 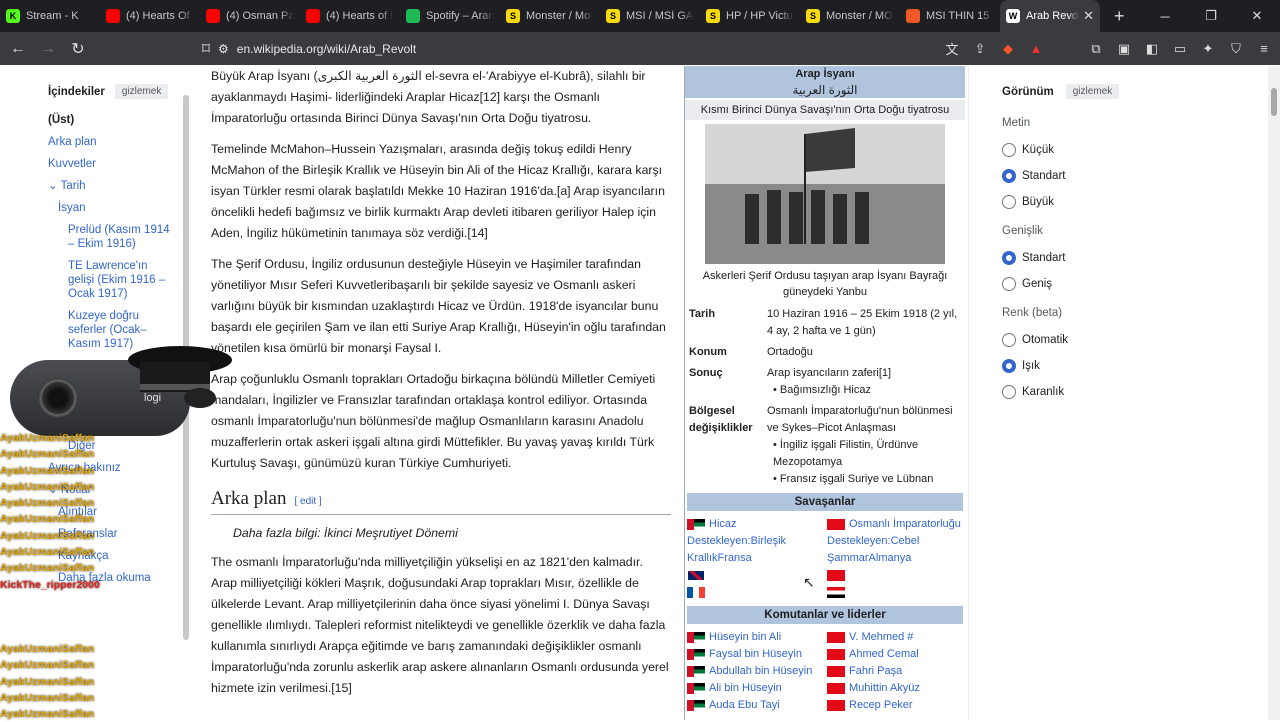 I want to click on tab-6: S MSI / MSİ GAI, so click(x=650, y=16).